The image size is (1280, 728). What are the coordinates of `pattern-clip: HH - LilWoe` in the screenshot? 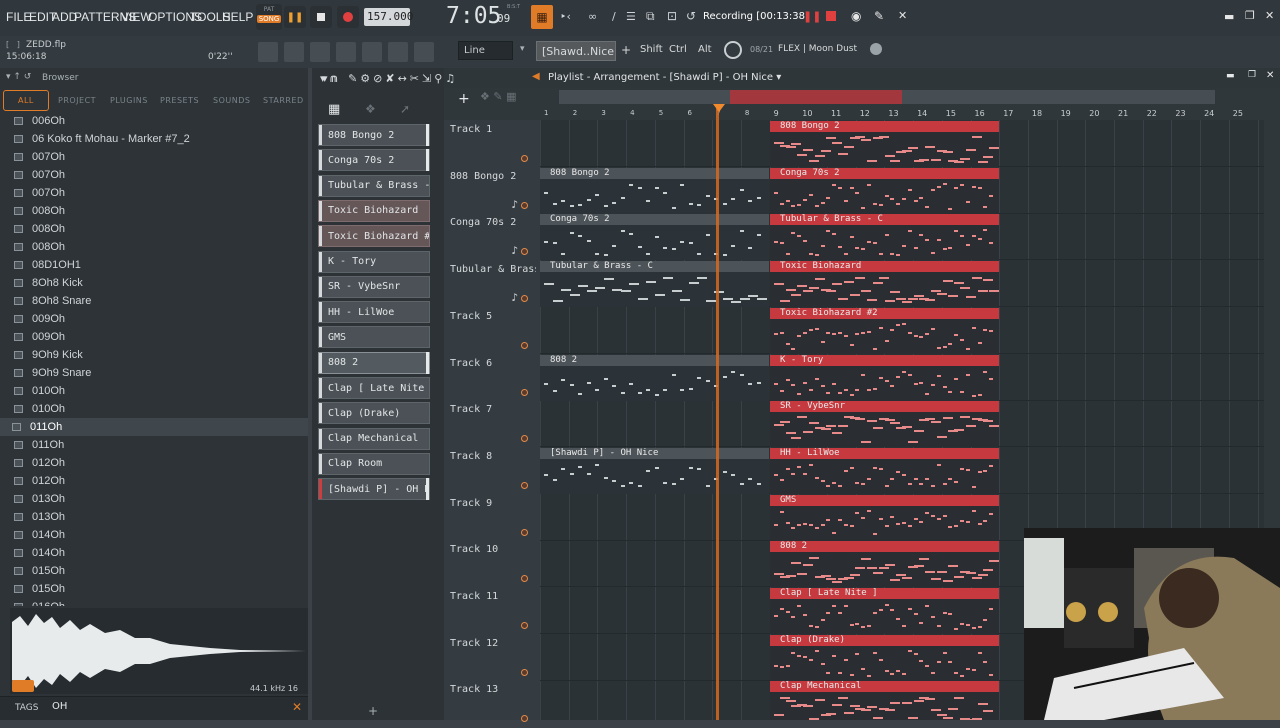 It's located at (884, 470).